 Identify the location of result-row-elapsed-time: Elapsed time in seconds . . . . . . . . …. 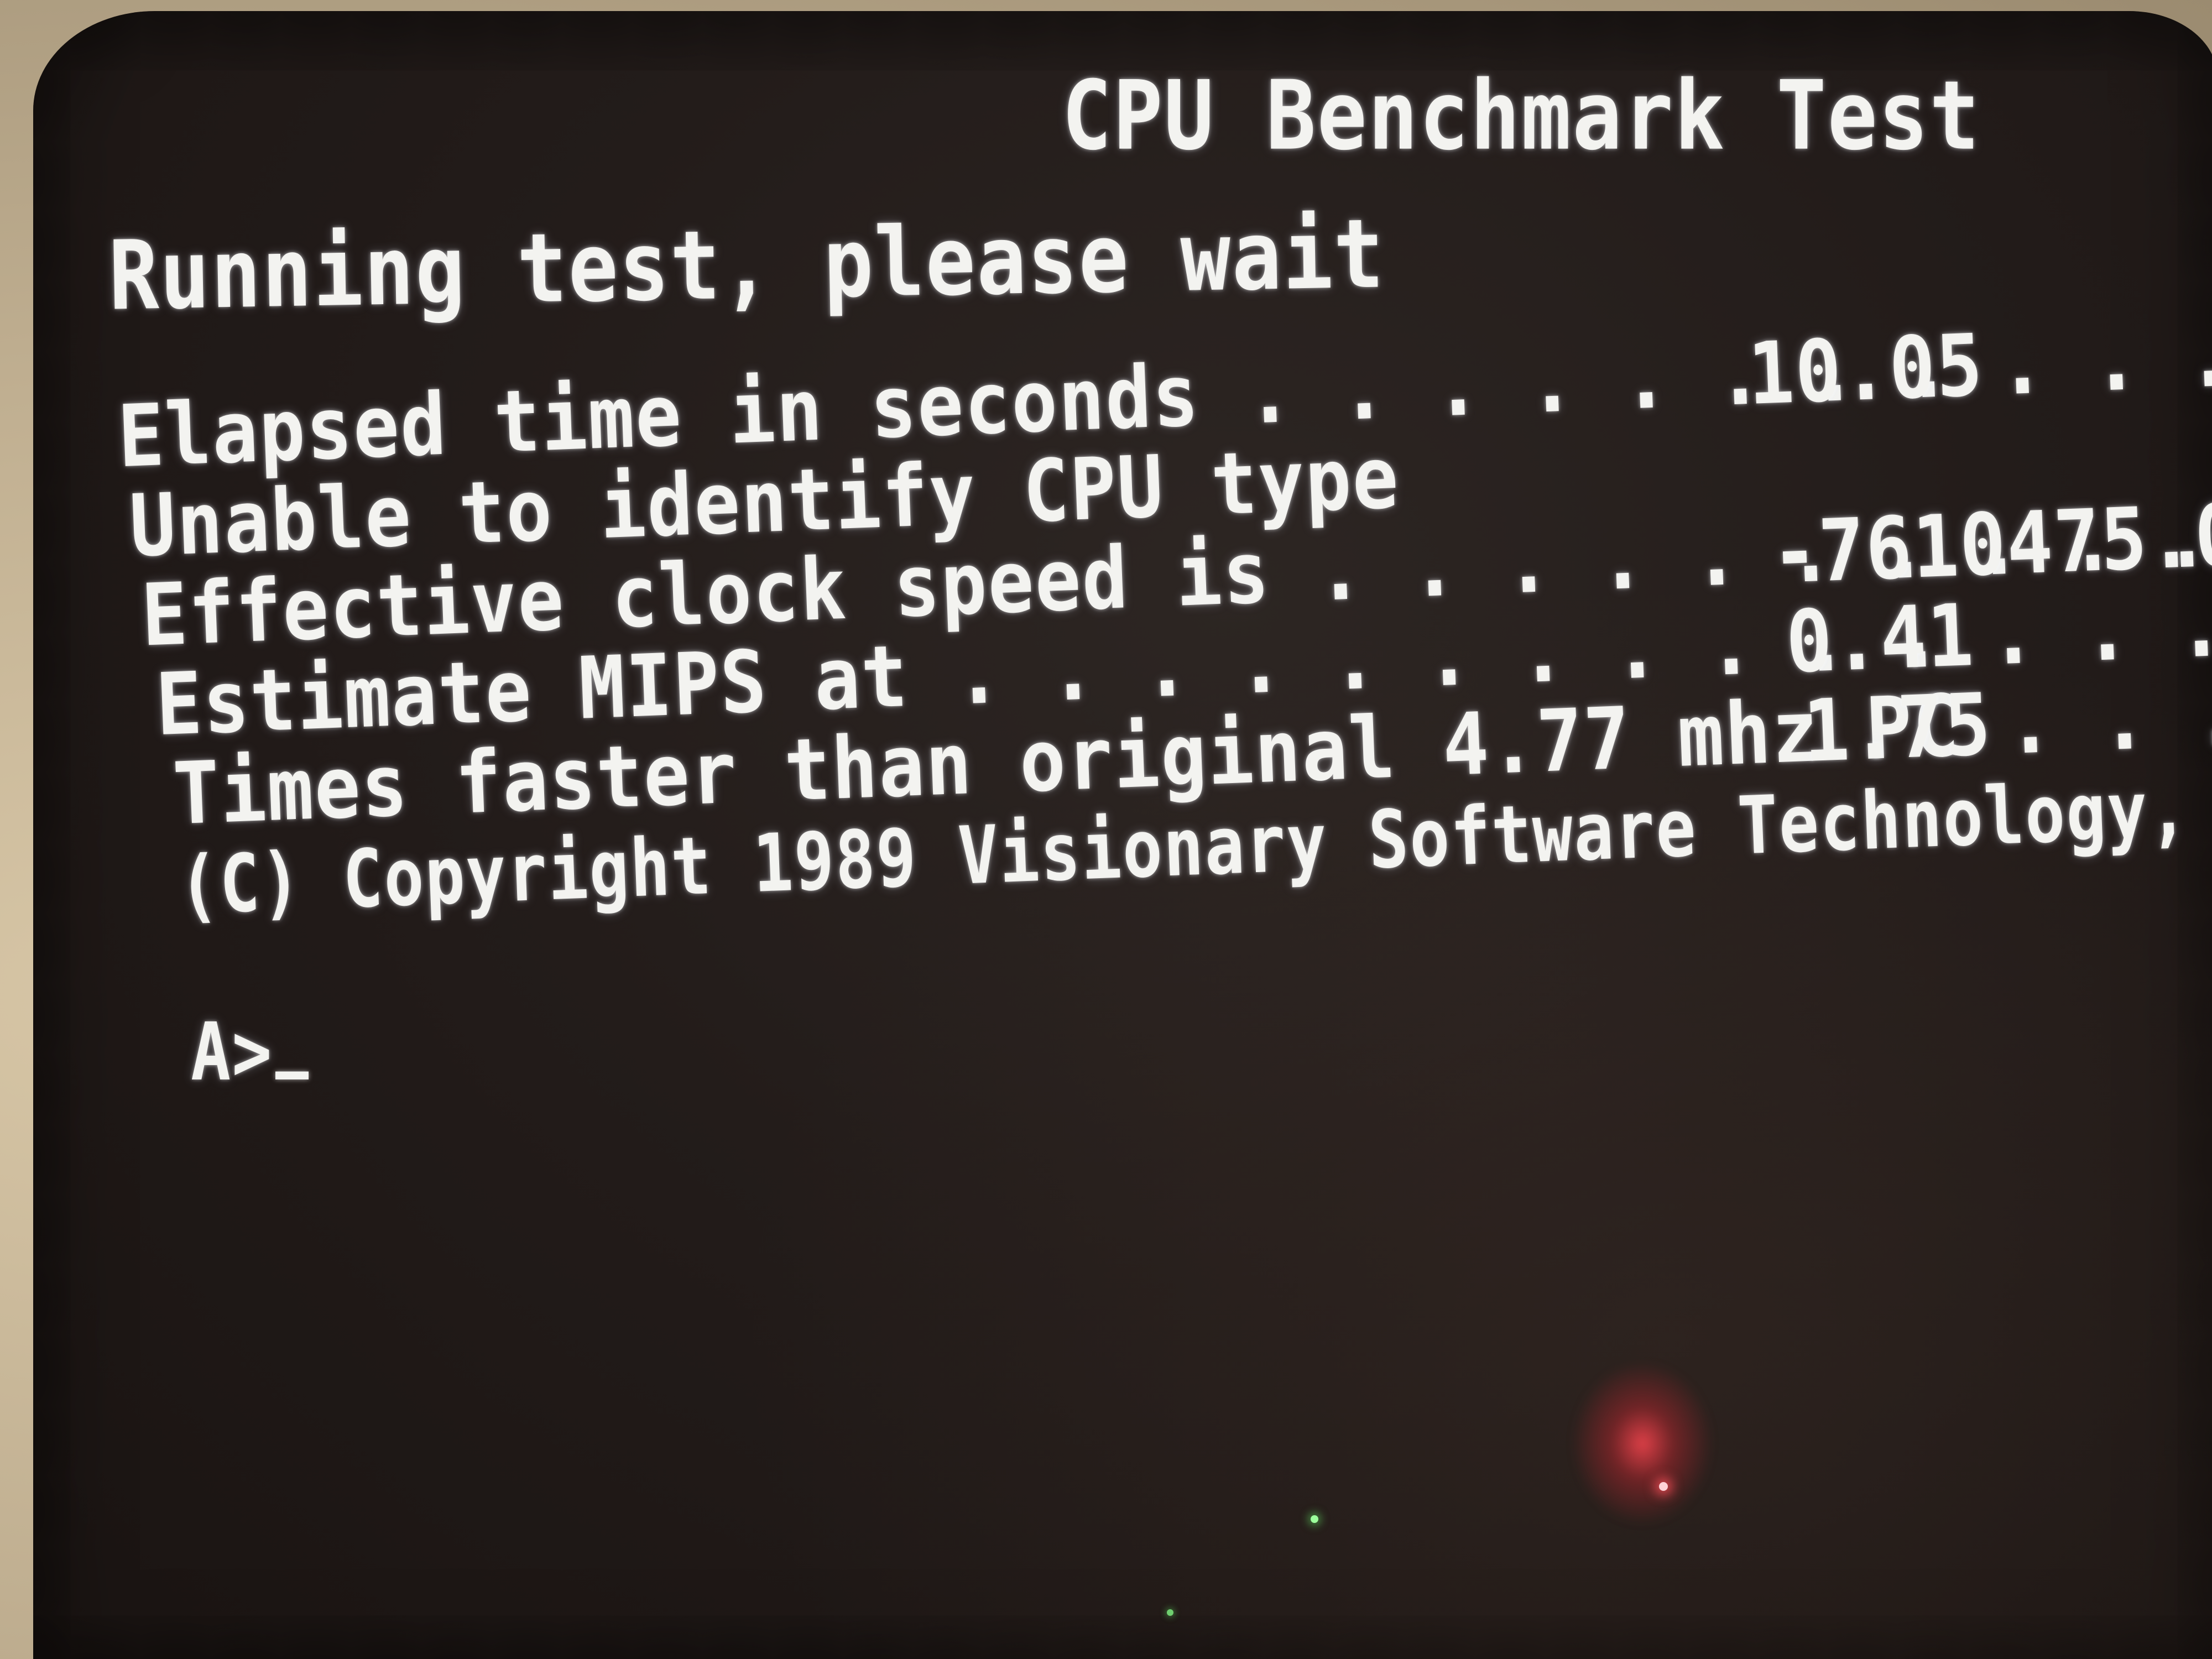
(1164, 397).